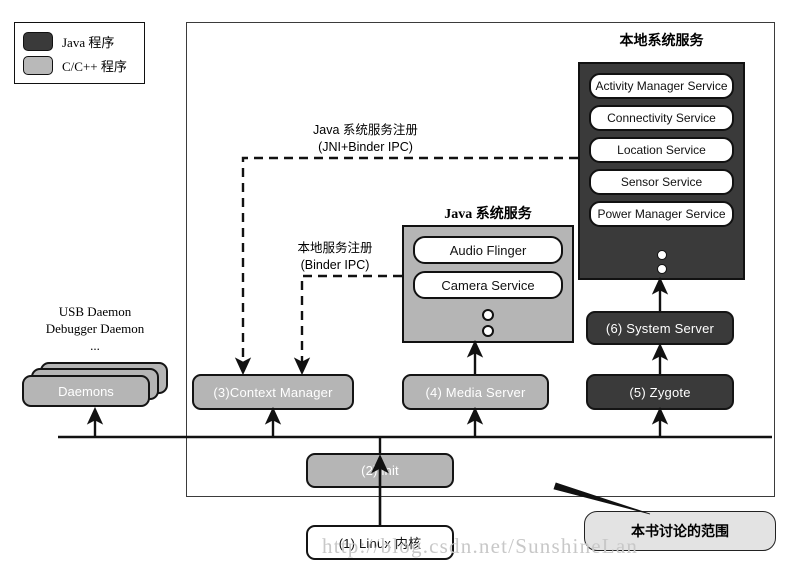  Describe the element at coordinates (488, 323) in the screenshot. I see `java-services-more-icon` at that location.